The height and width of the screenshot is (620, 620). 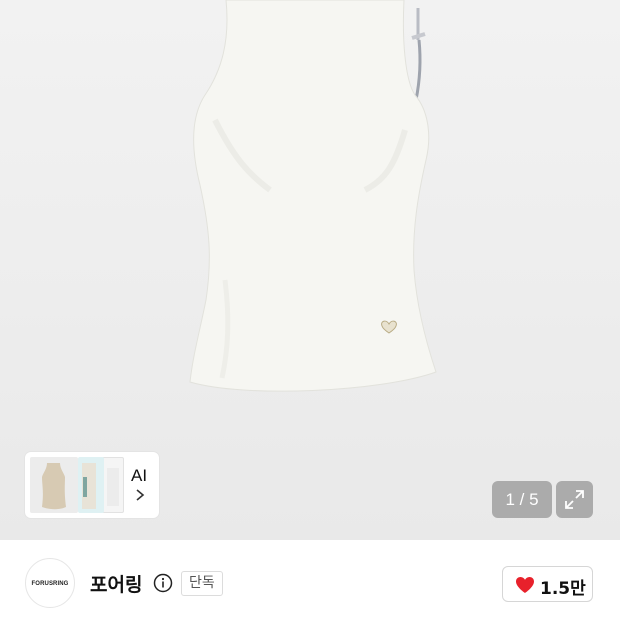 I want to click on ai-recommendation-card: AI, so click(x=92, y=485).